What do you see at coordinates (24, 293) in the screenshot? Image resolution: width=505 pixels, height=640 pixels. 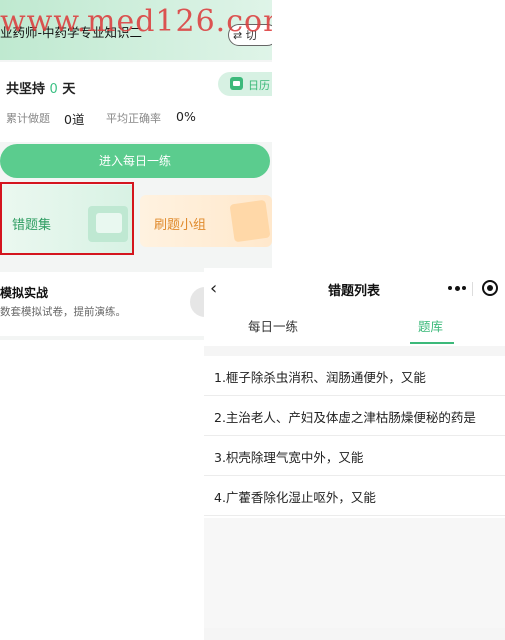 I see `mock-exam-title: 模拟实战` at bounding box center [24, 293].